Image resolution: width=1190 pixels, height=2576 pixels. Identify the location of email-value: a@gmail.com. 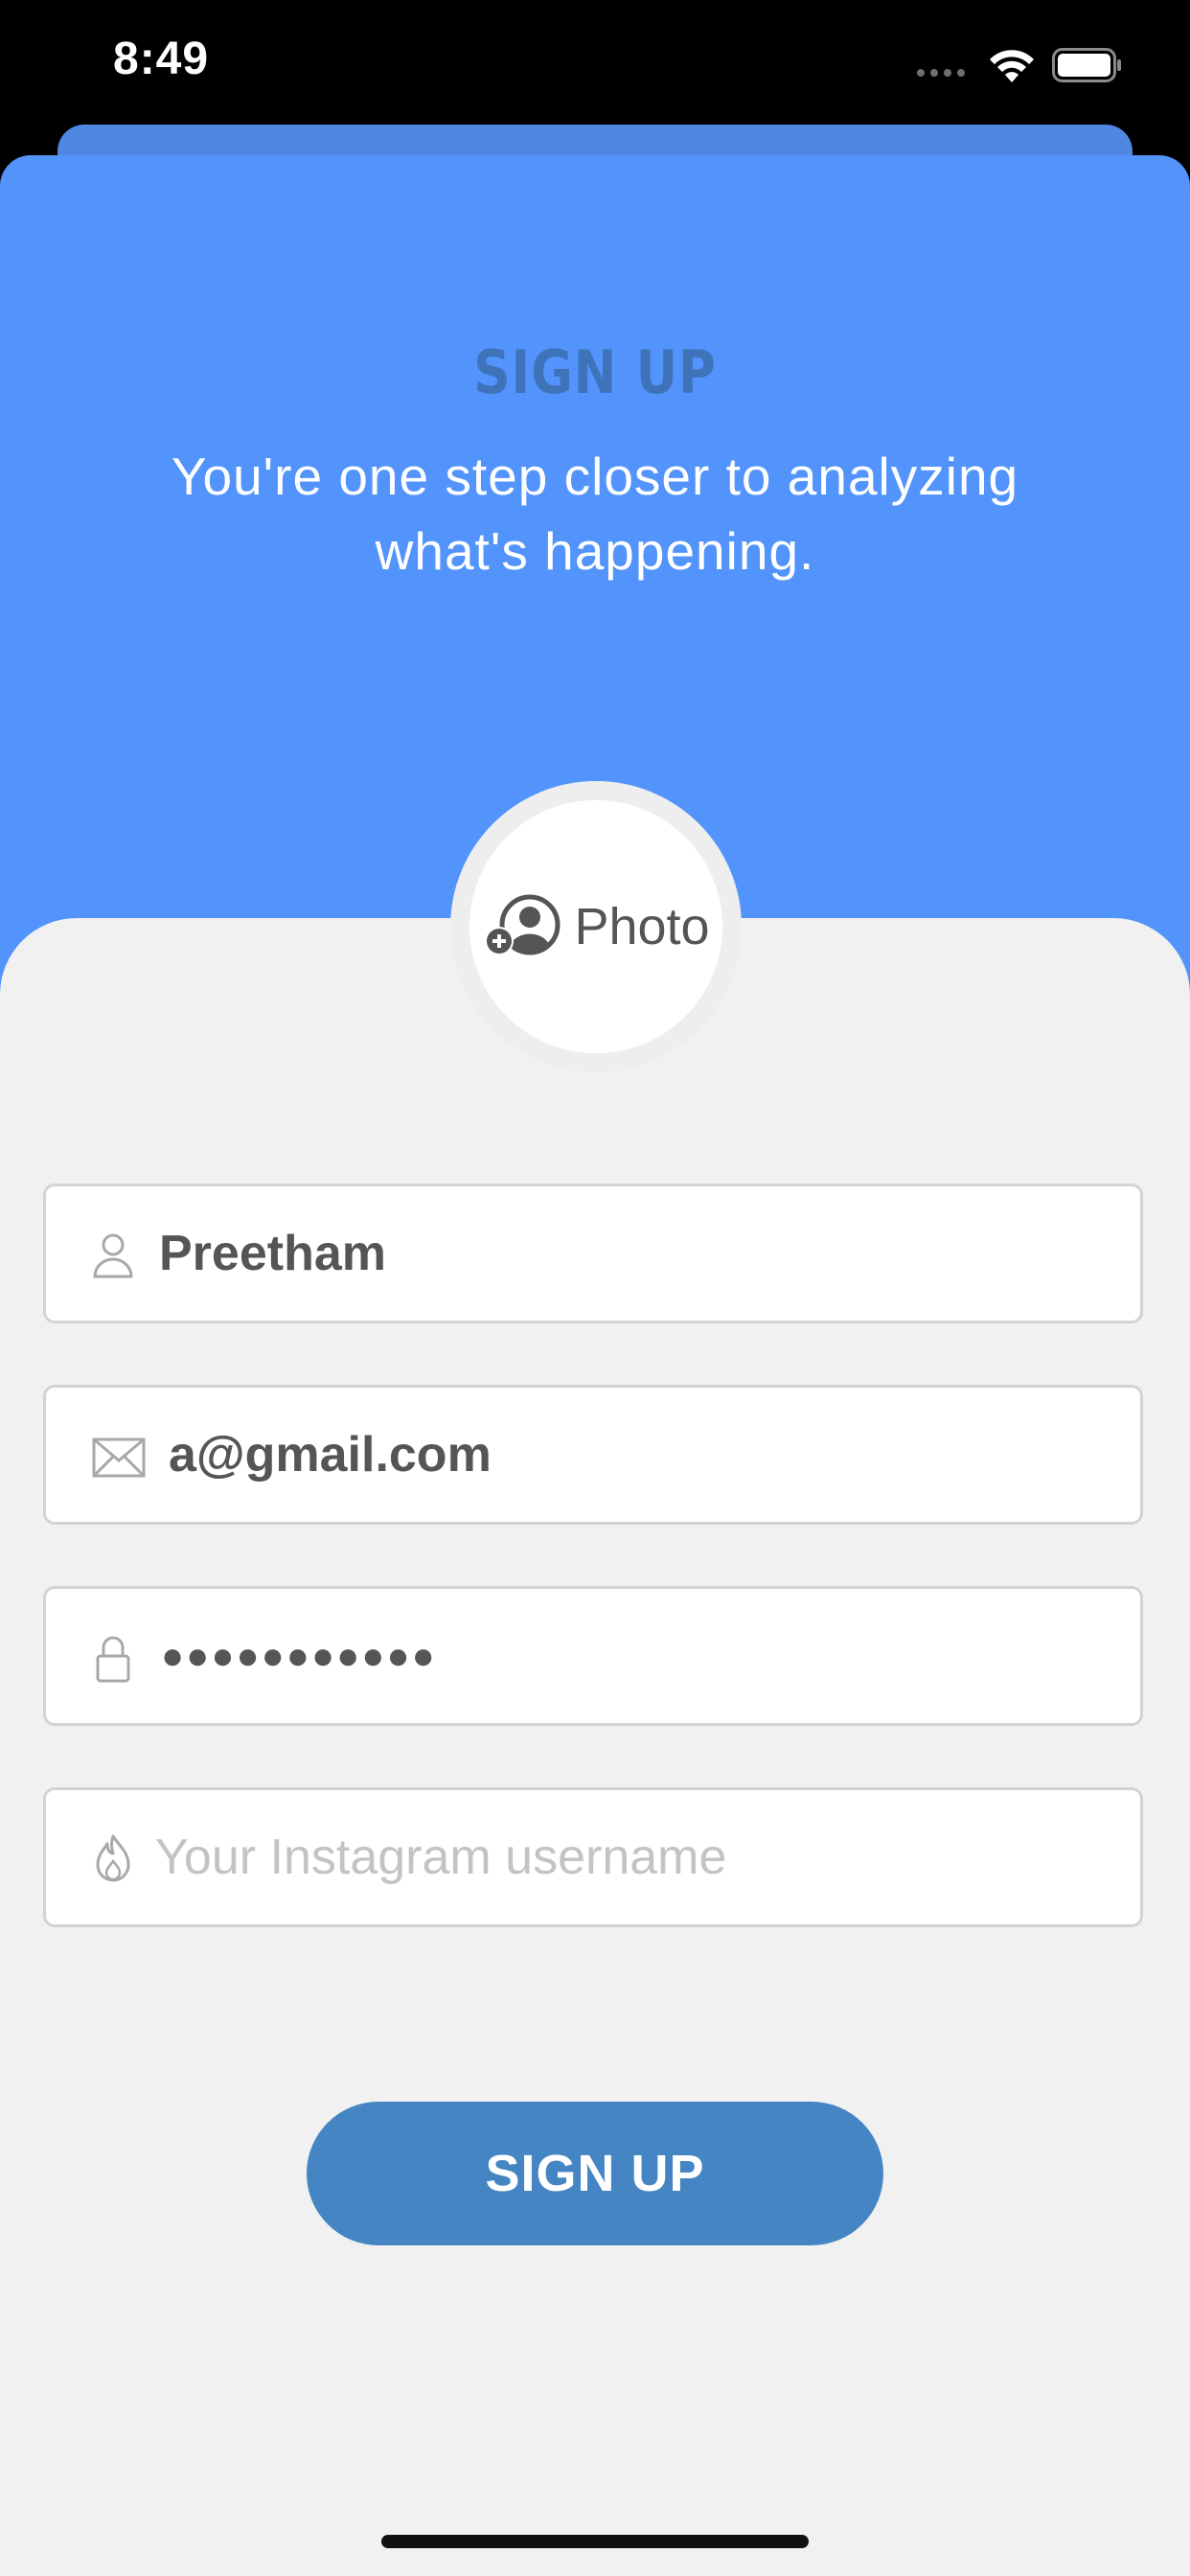
(331, 1455).